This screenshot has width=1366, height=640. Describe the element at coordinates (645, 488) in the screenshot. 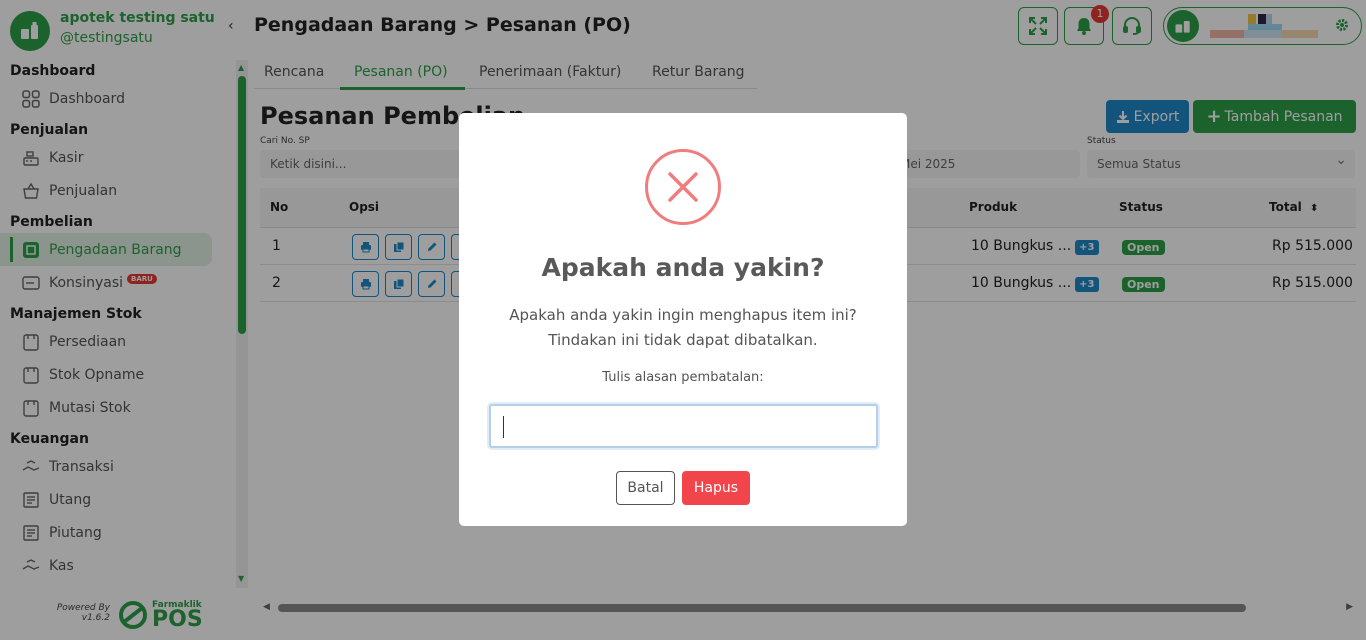

I see `cancel-button: Batal` at that location.